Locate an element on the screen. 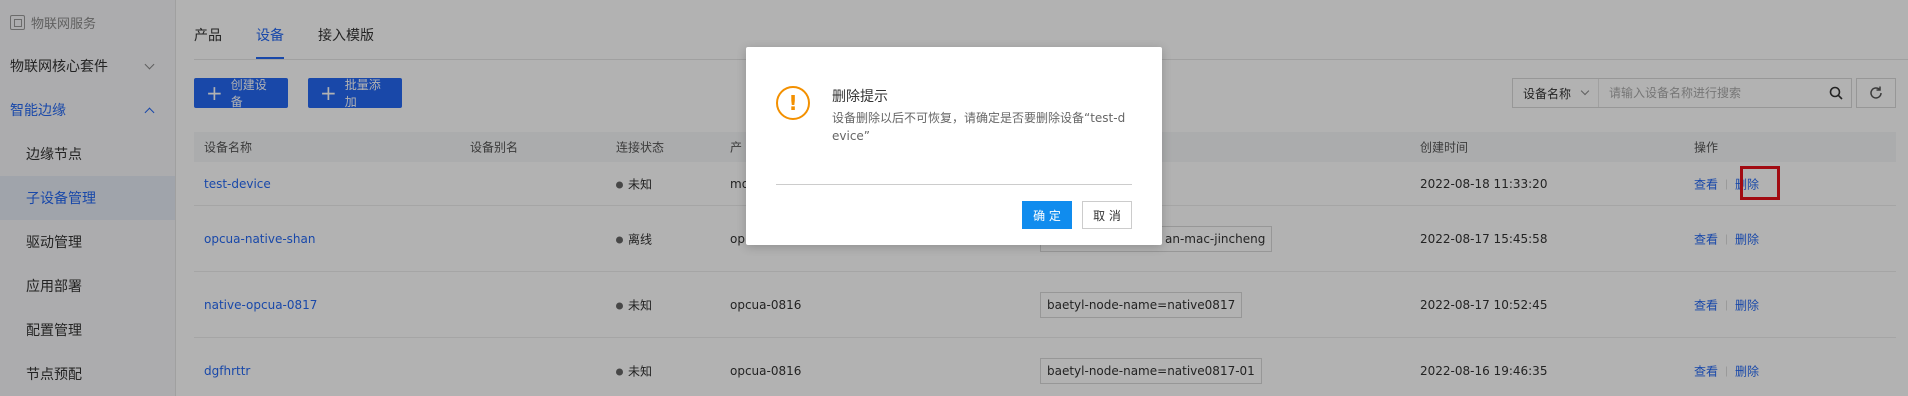 The image size is (1908, 396). dialog-divider is located at coordinates (954, 184).